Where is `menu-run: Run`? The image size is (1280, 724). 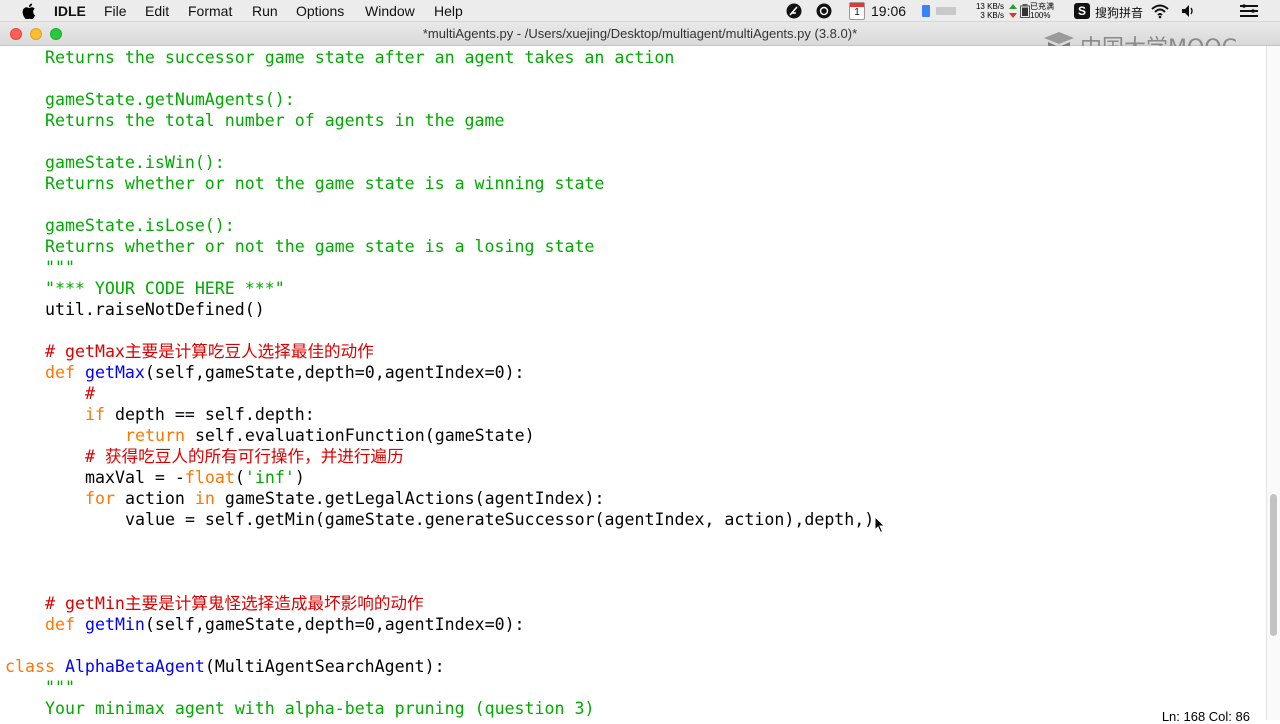 menu-run: Run is located at coordinates (265, 11).